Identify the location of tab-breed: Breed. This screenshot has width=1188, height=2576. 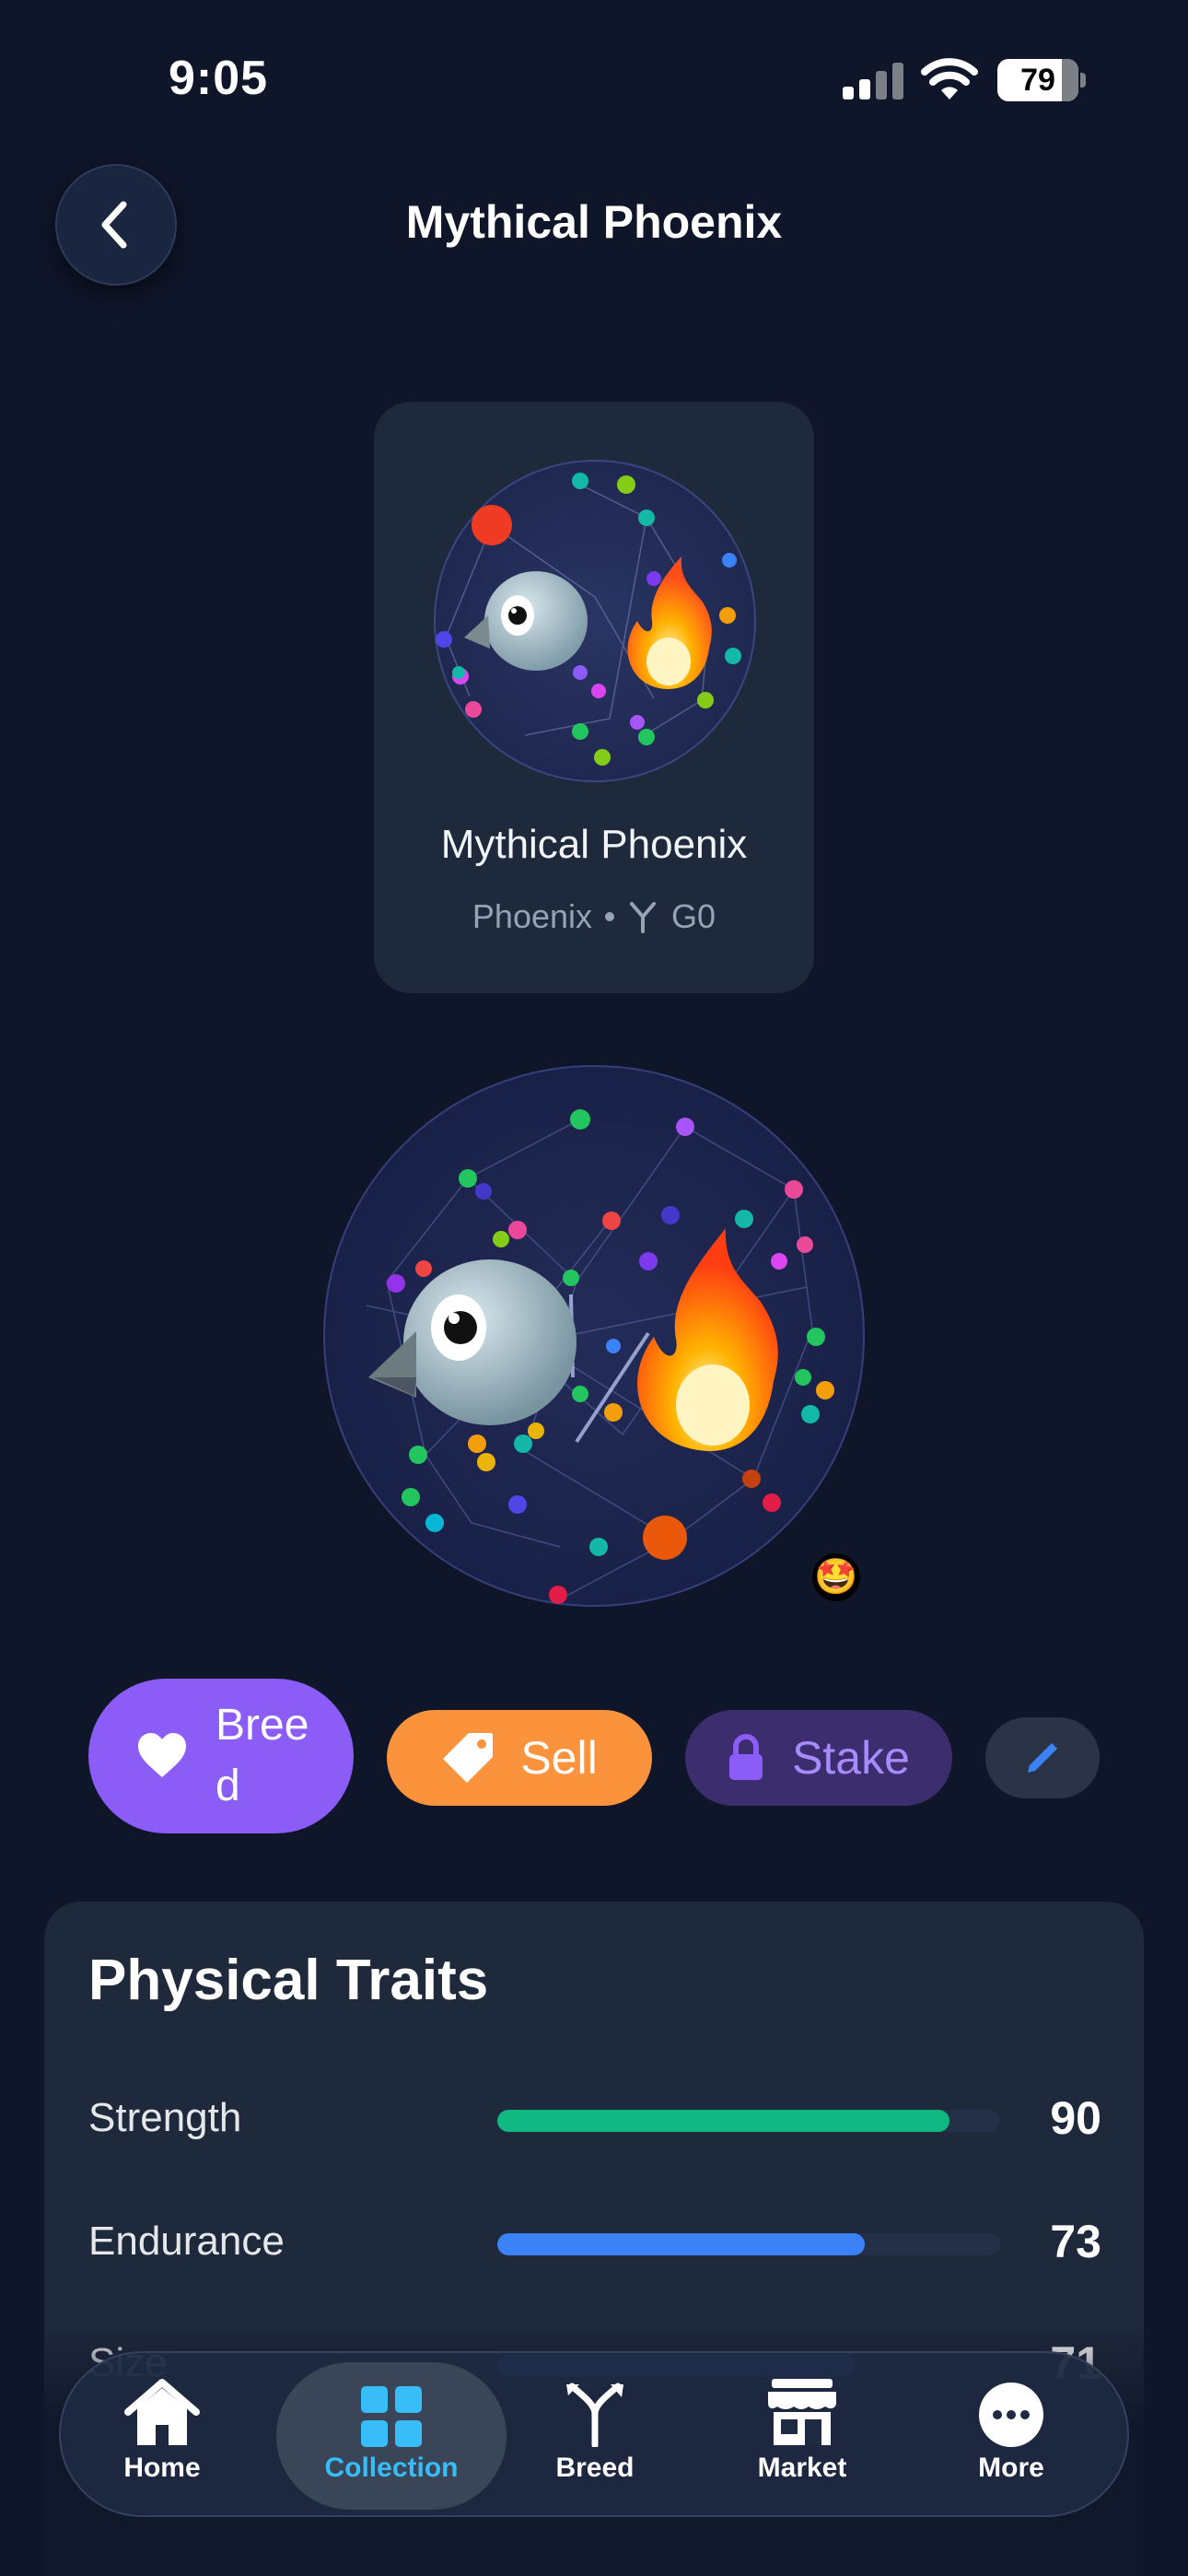
(595, 2436).